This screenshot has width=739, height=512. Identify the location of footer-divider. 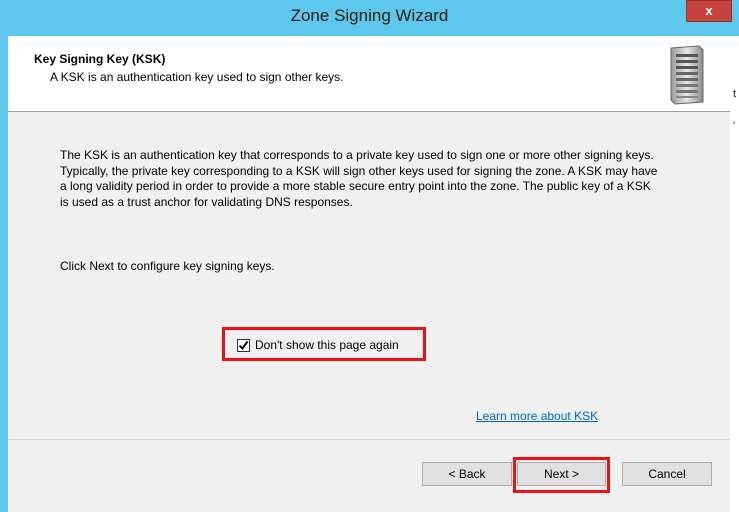
(369, 439).